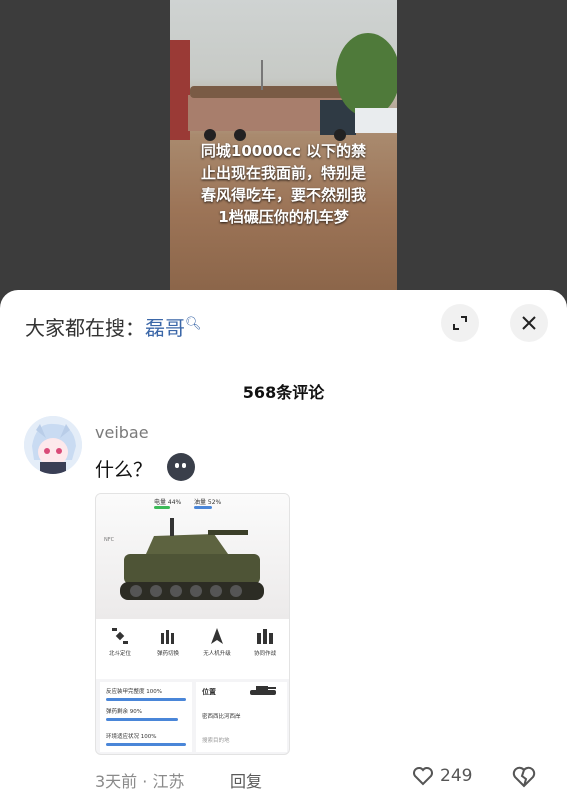 The image size is (567, 800). I want to click on close-icon, so click(529, 323).